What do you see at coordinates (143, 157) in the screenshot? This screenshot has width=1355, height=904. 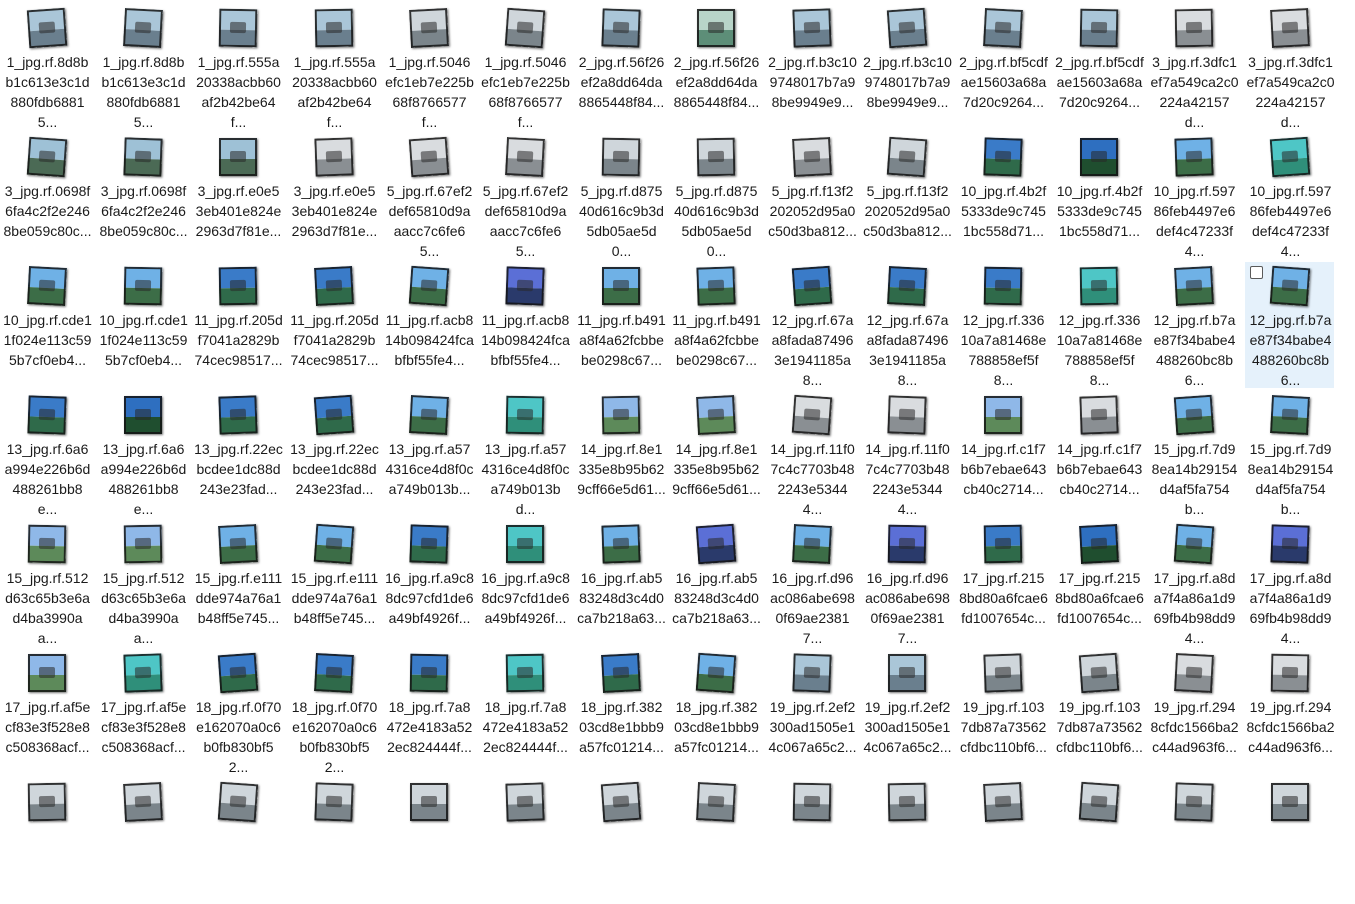 I see `image-thumbnail` at bounding box center [143, 157].